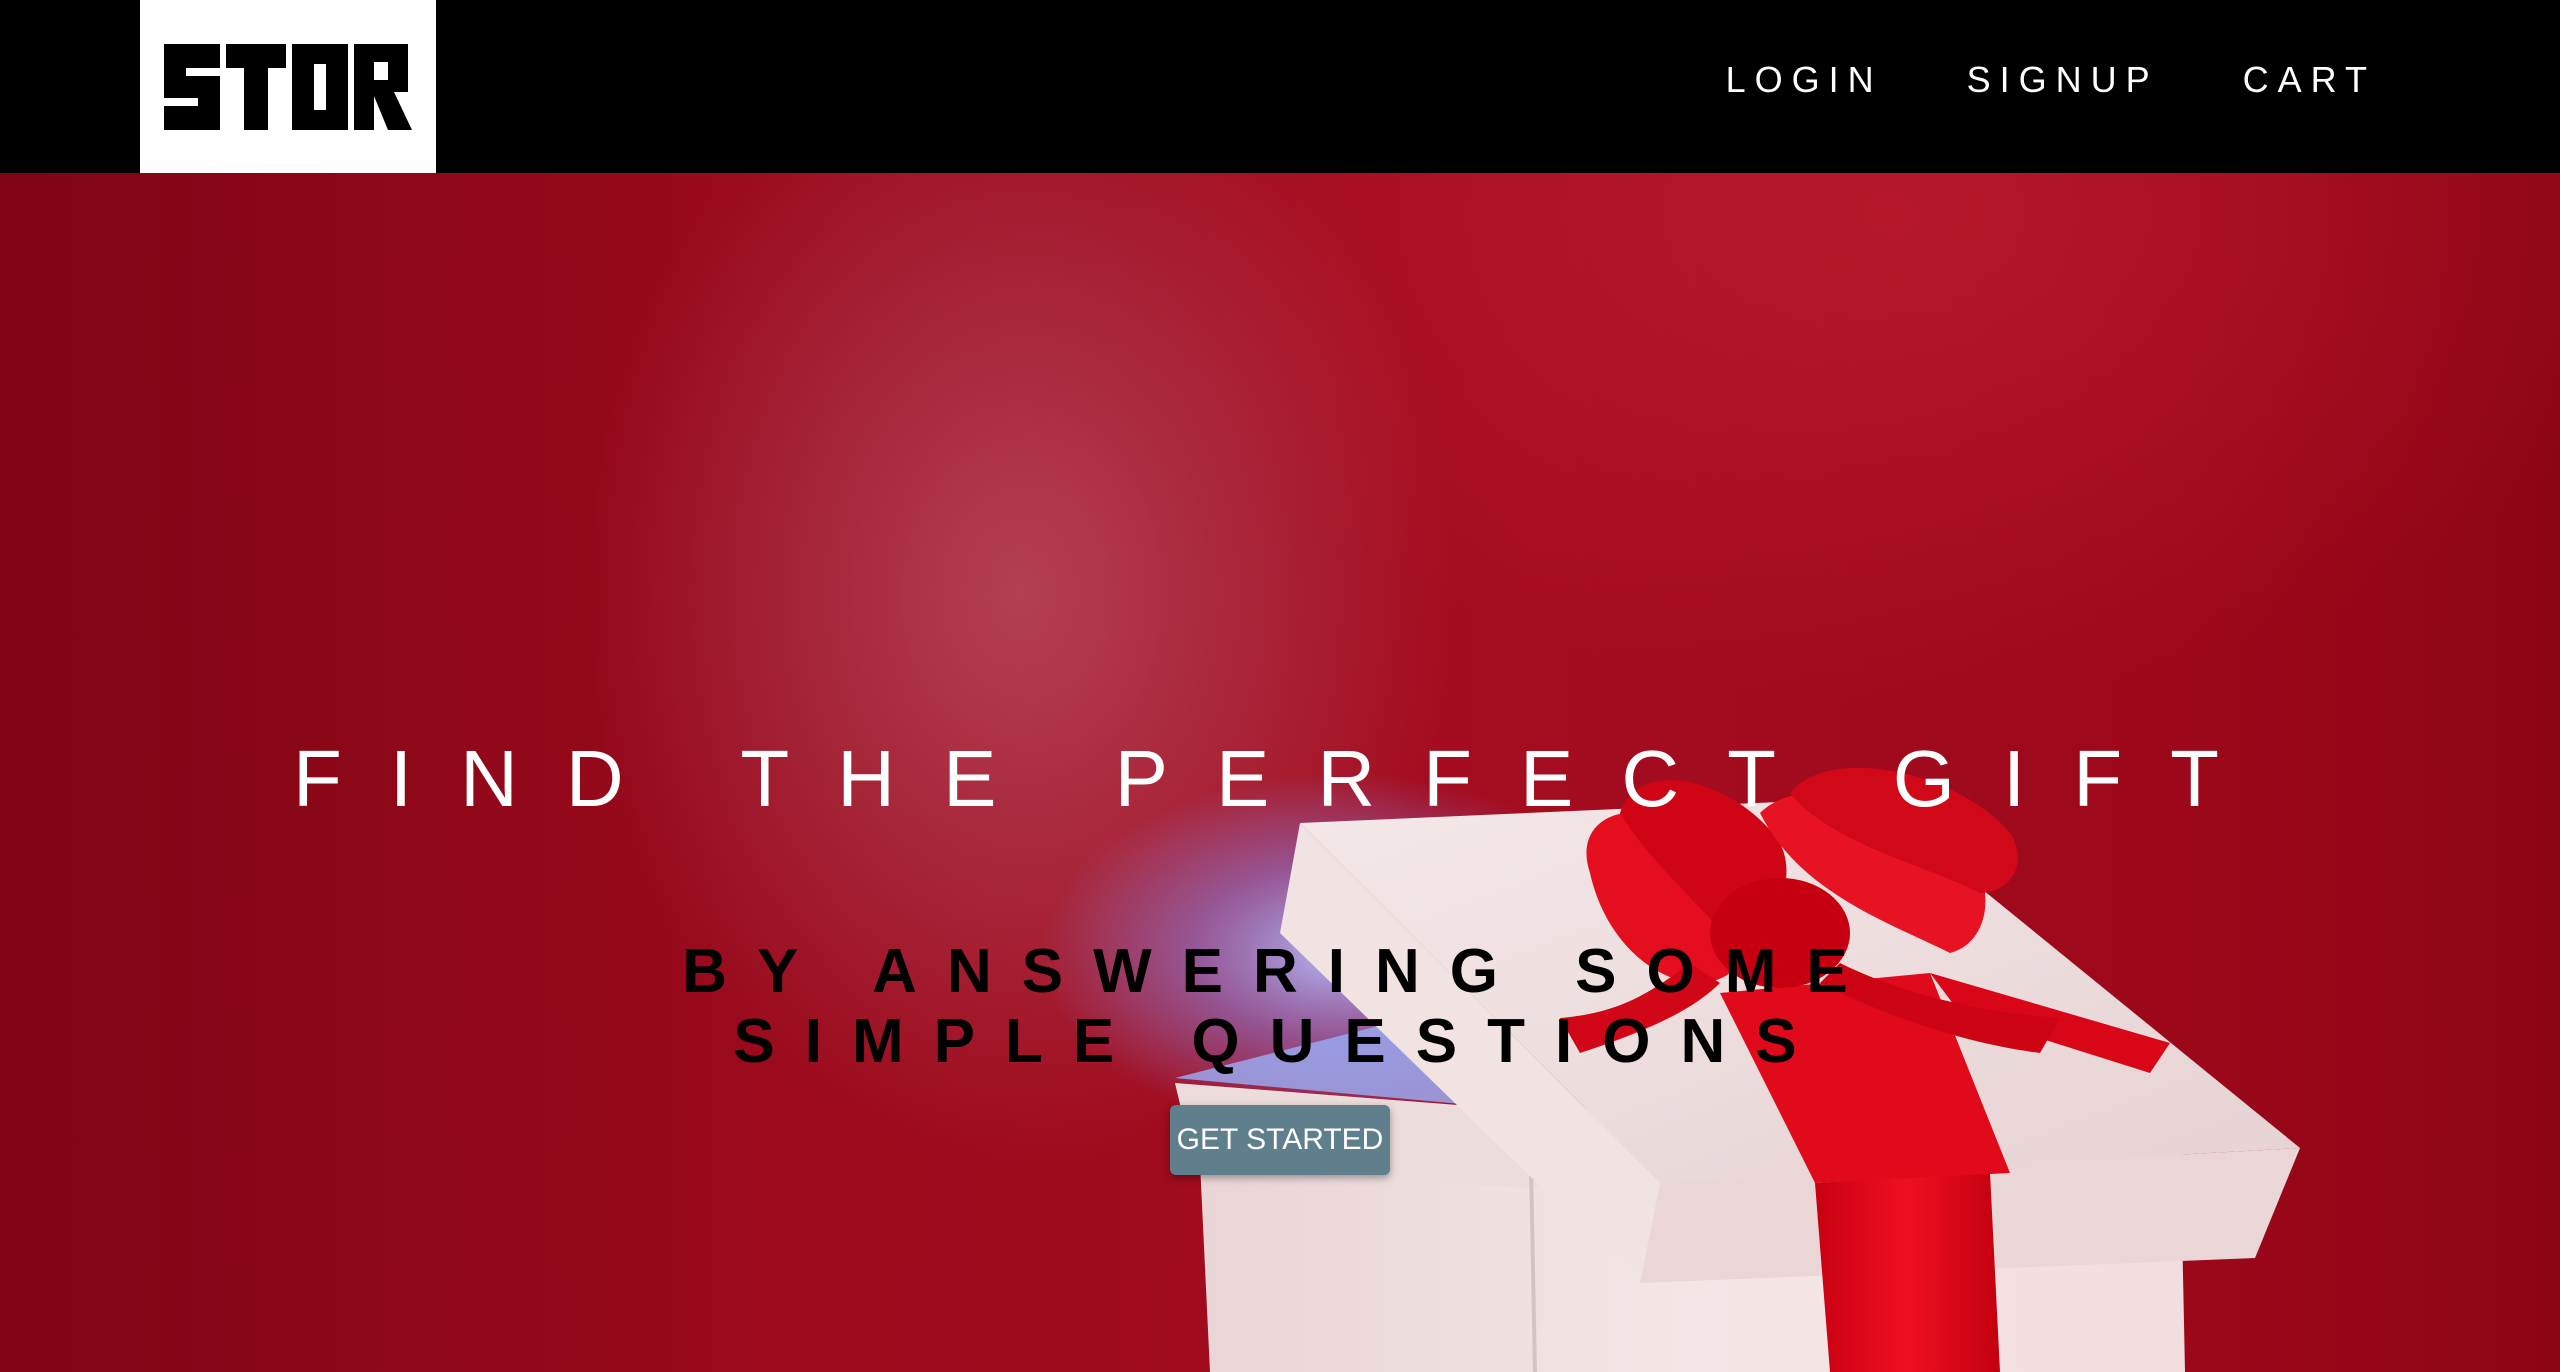 The height and width of the screenshot is (1372, 2560). I want to click on get-started-button: GET STARTED, so click(1280, 1140).